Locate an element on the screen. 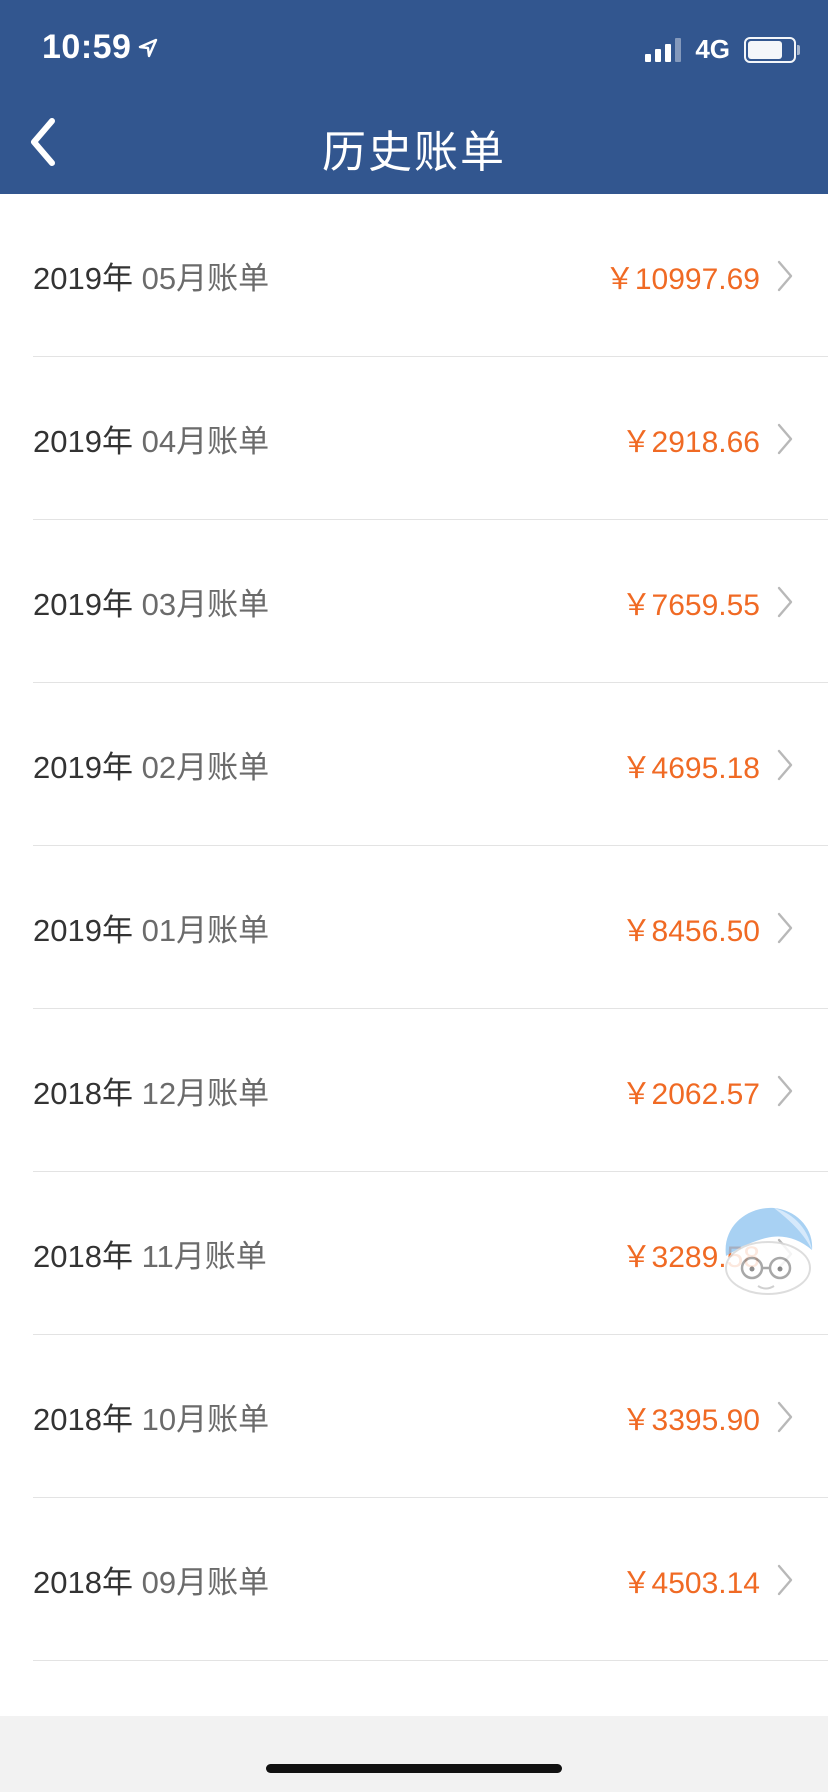 Image resolution: width=828 pixels, height=1792 pixels. bill-amount: ￥8456.50 is located at coordinates (690, 931).